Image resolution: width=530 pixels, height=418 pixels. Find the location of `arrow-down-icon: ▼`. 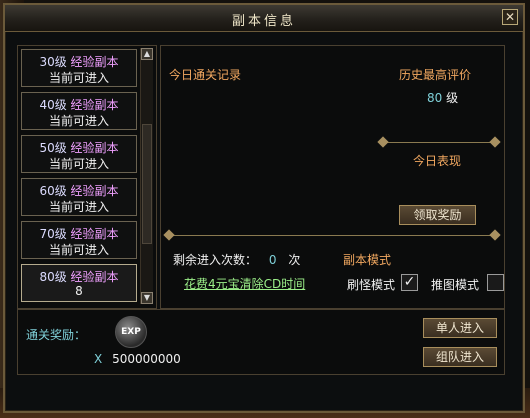

arrow-down-icon: ▼ is located at coordinates (147, 297).